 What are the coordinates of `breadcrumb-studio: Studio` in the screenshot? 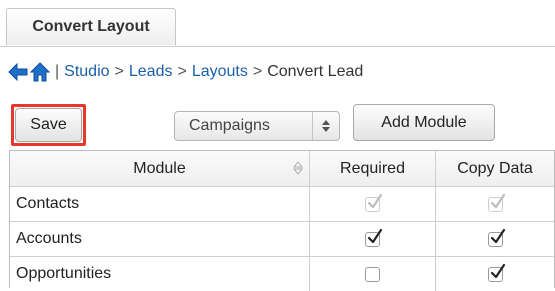 It's located at (86, 72).